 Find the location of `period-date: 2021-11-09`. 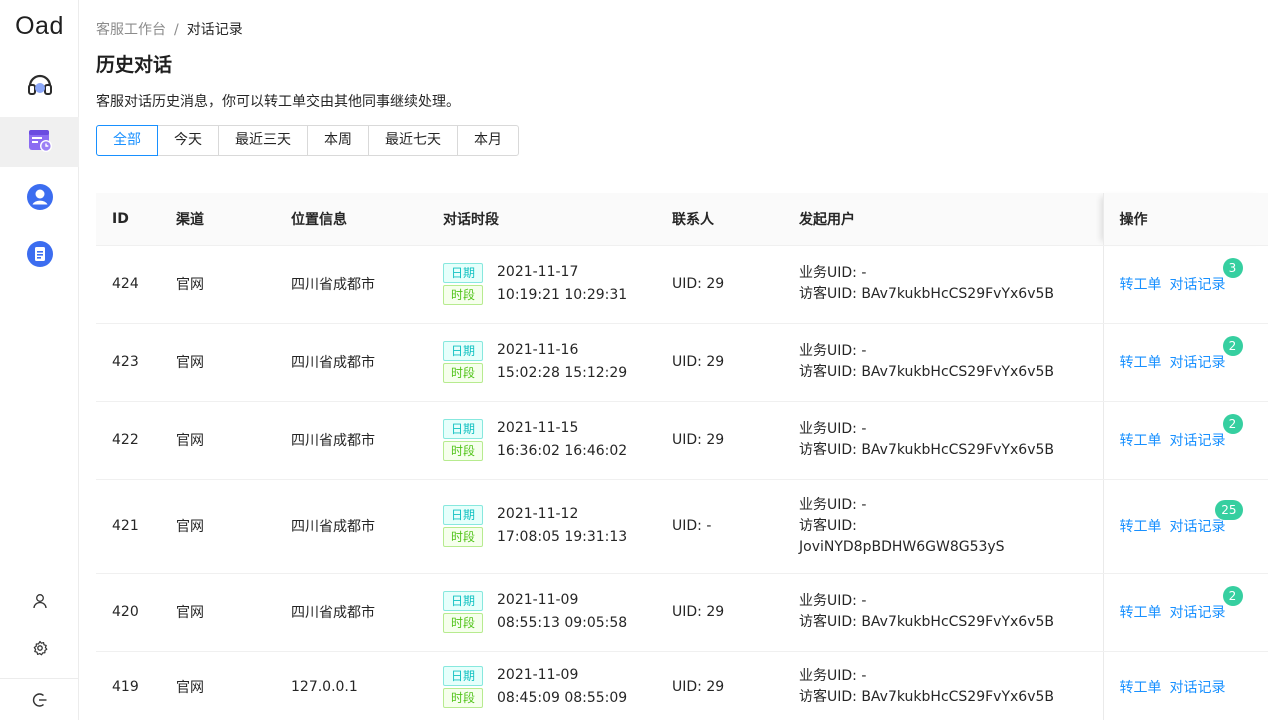

period-date: 2021-11-09 is located at coordinates (538, 600).